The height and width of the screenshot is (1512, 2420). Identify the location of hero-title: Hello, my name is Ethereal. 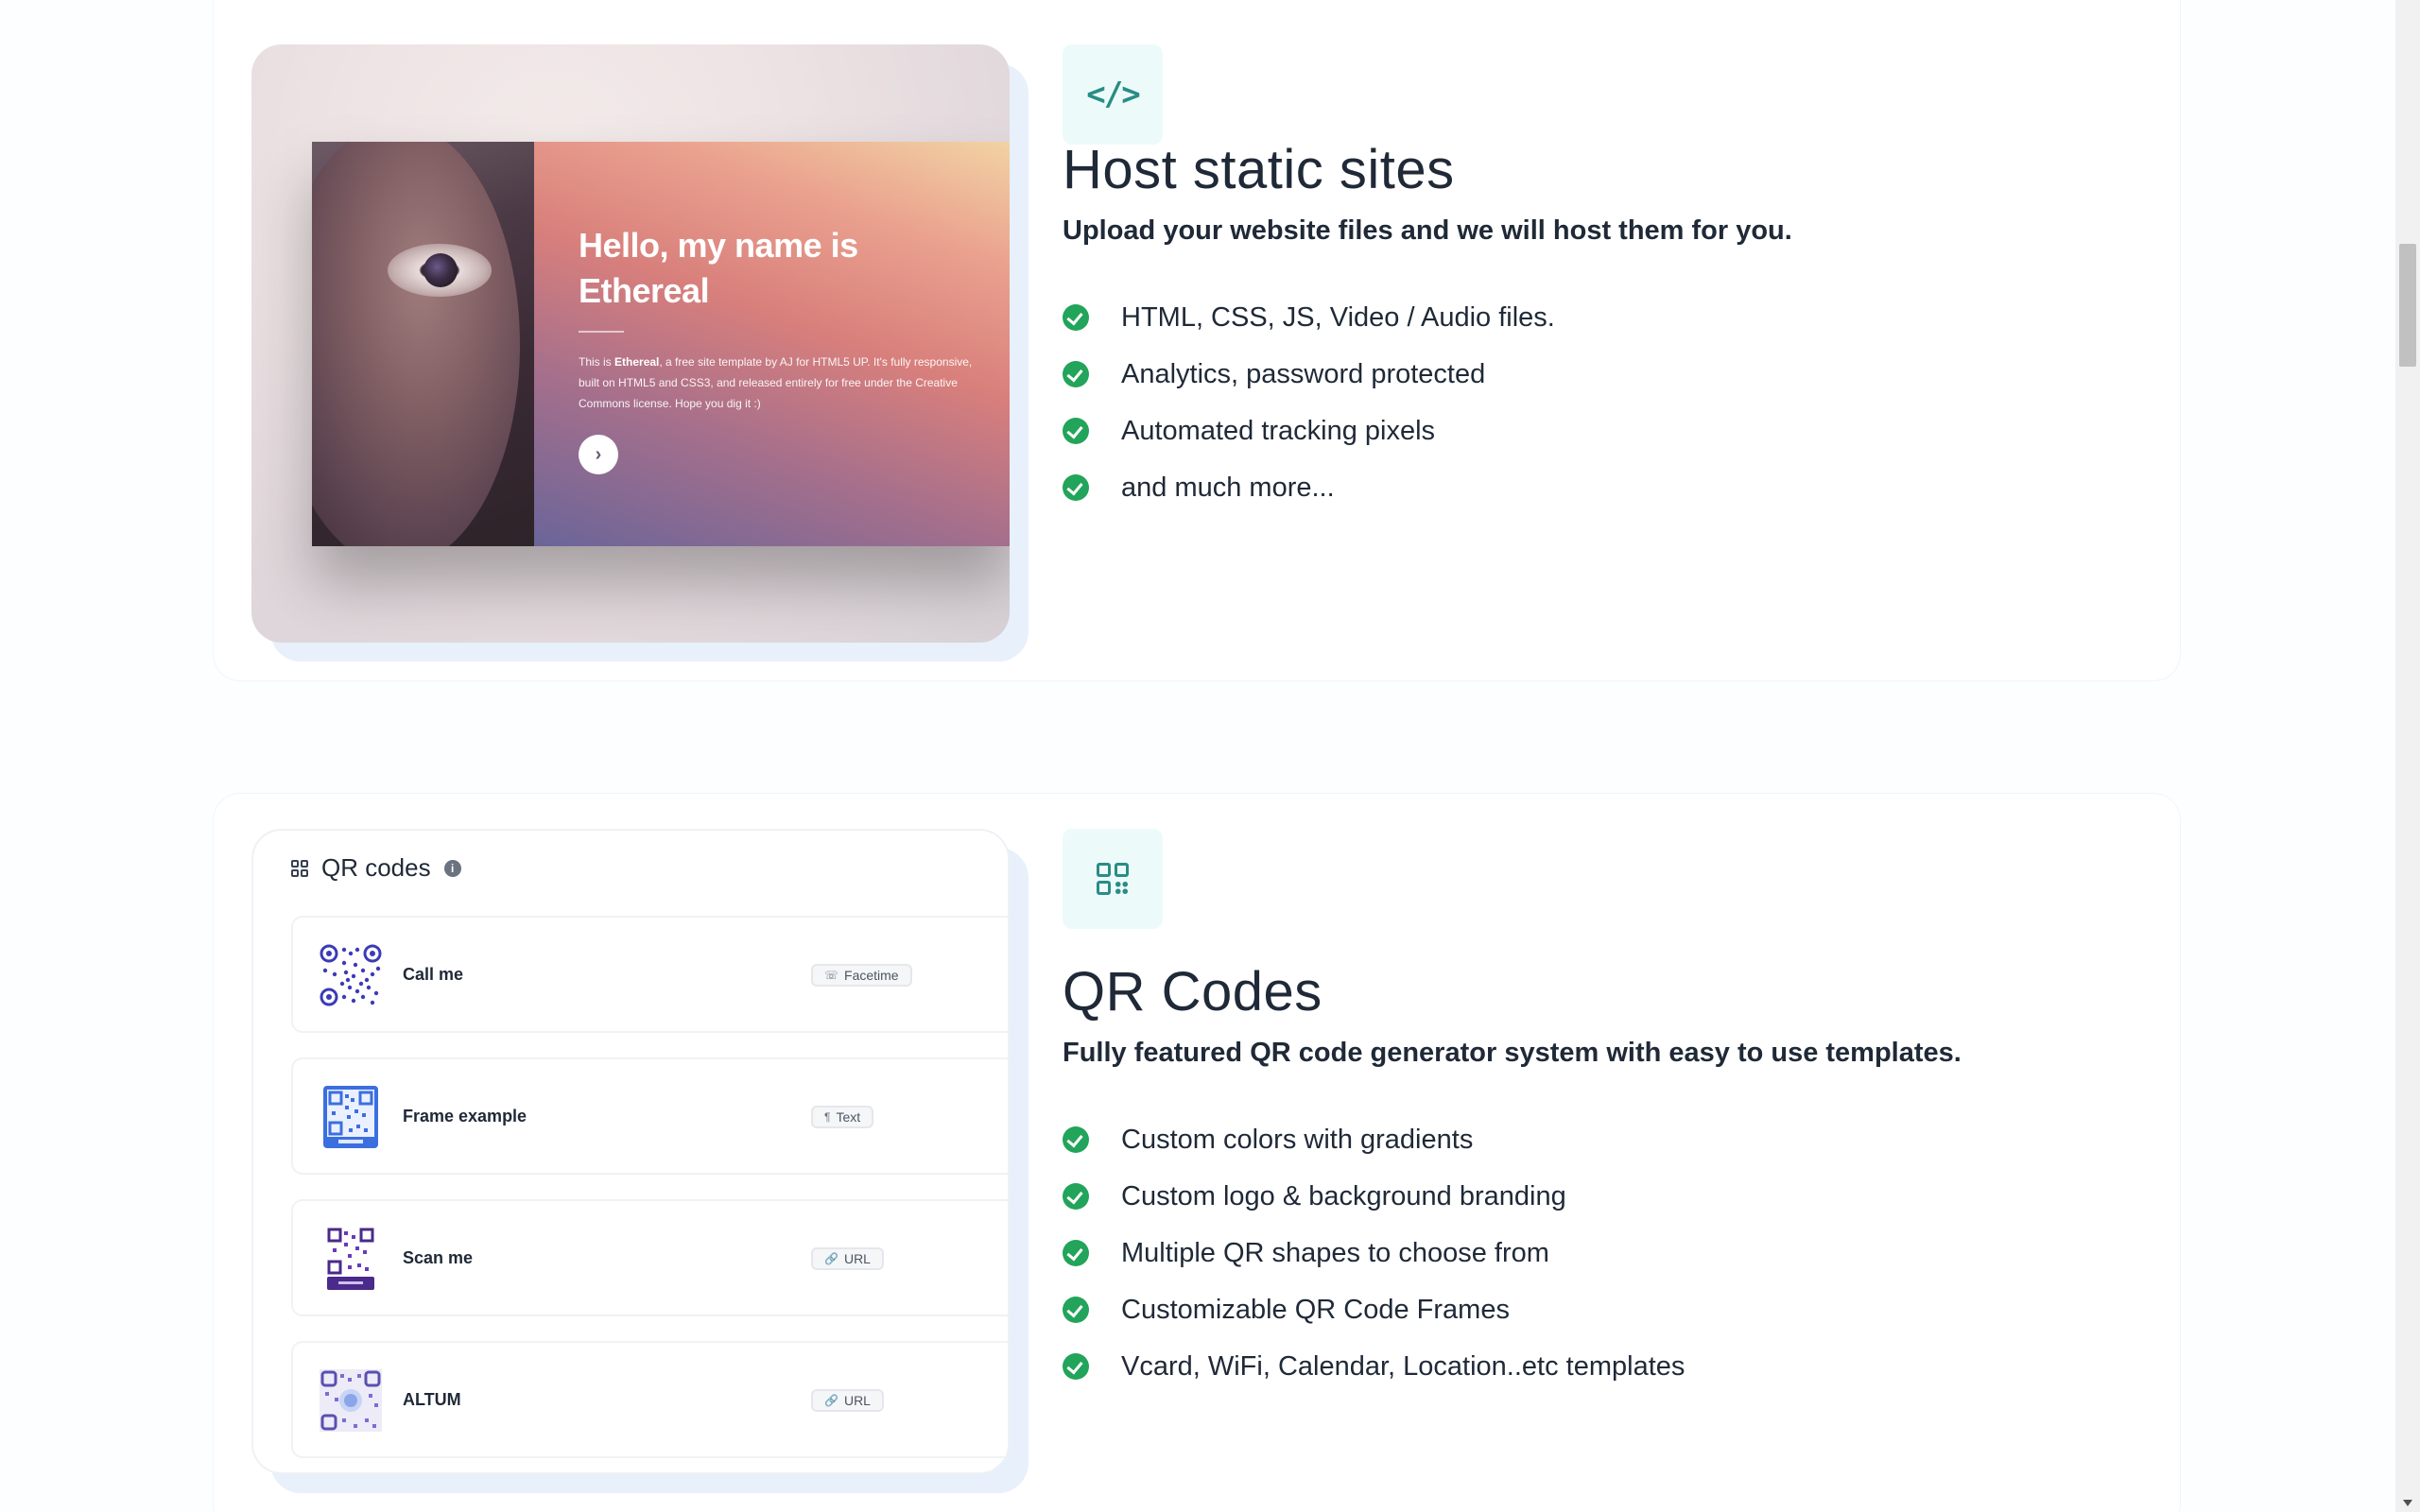
(718, 268).